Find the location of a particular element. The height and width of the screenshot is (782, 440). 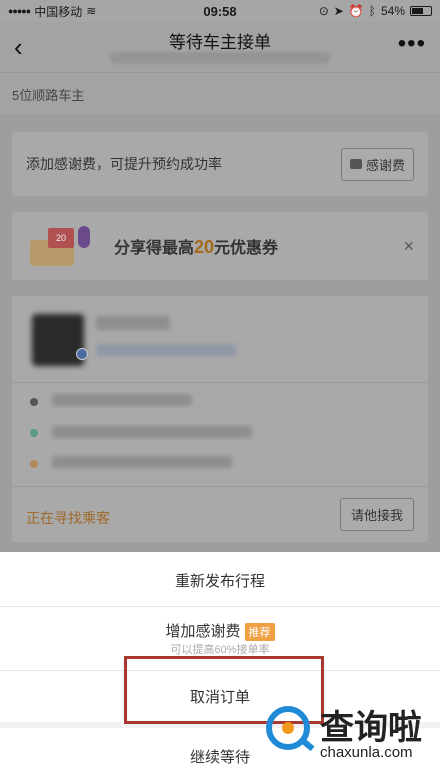

status-right: ⊙ ➤ ⏰ ᛒ 54% is located at coordinates (375, 11).